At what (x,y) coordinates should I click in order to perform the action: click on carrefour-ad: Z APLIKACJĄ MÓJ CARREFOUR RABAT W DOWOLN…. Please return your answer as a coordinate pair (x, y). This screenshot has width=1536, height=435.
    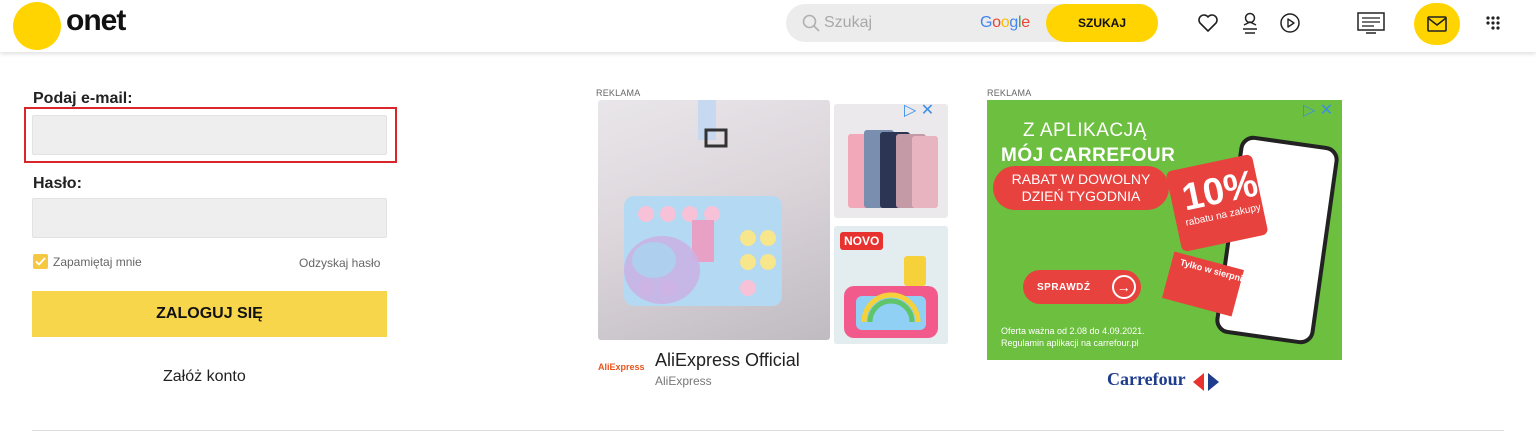
    Looking at the image, I should click on (1164, 230).